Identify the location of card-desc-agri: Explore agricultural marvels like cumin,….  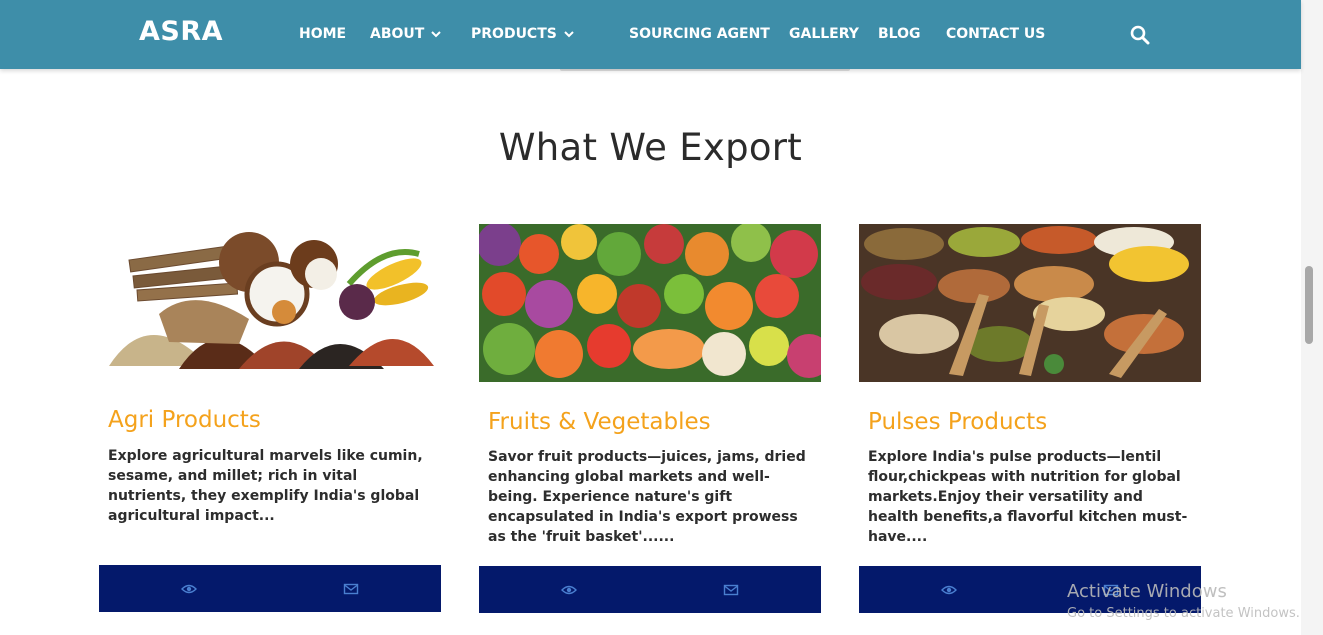
(265, 486).